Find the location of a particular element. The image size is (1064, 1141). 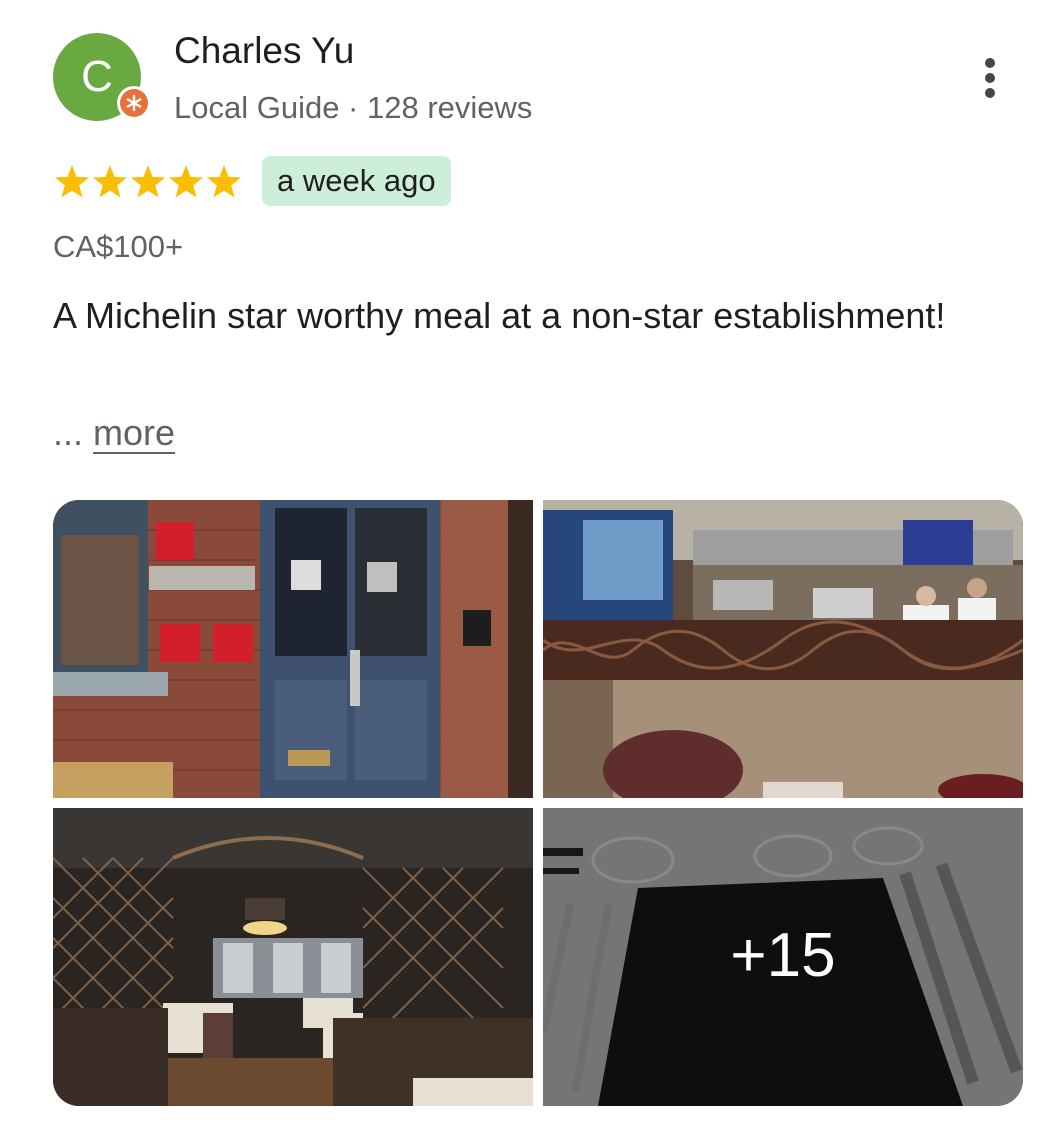

read-more-line: ... more is located at coordinates (114, 433).